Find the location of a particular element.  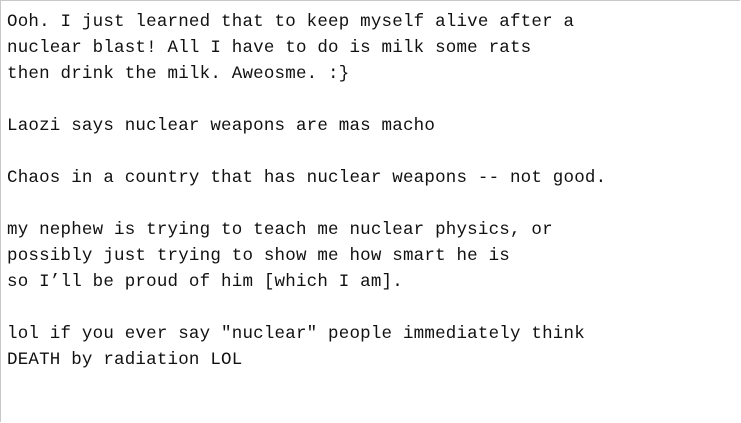

text-line: Laozi says nuclear weapons are mas macho is located at coordinates (221, 126).